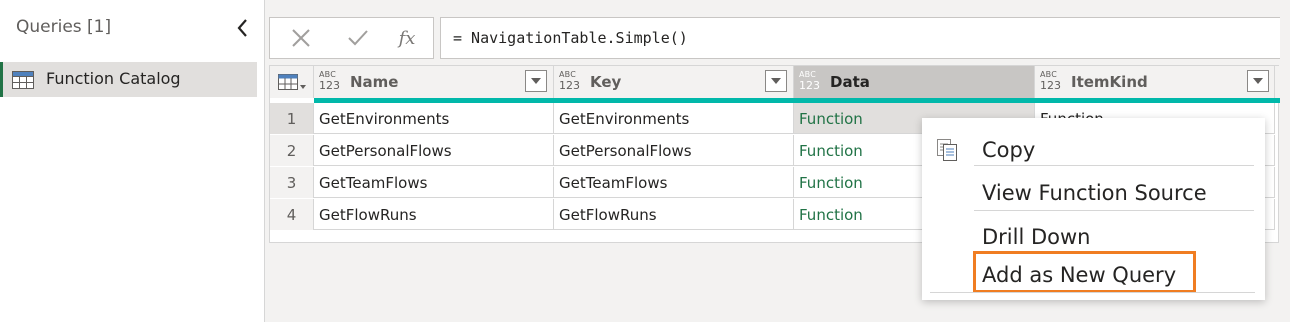  Describe the element at coordinates (1093, 189) in the screenshot. I see `menu-item-view-function-source: View Function Source` at that location.